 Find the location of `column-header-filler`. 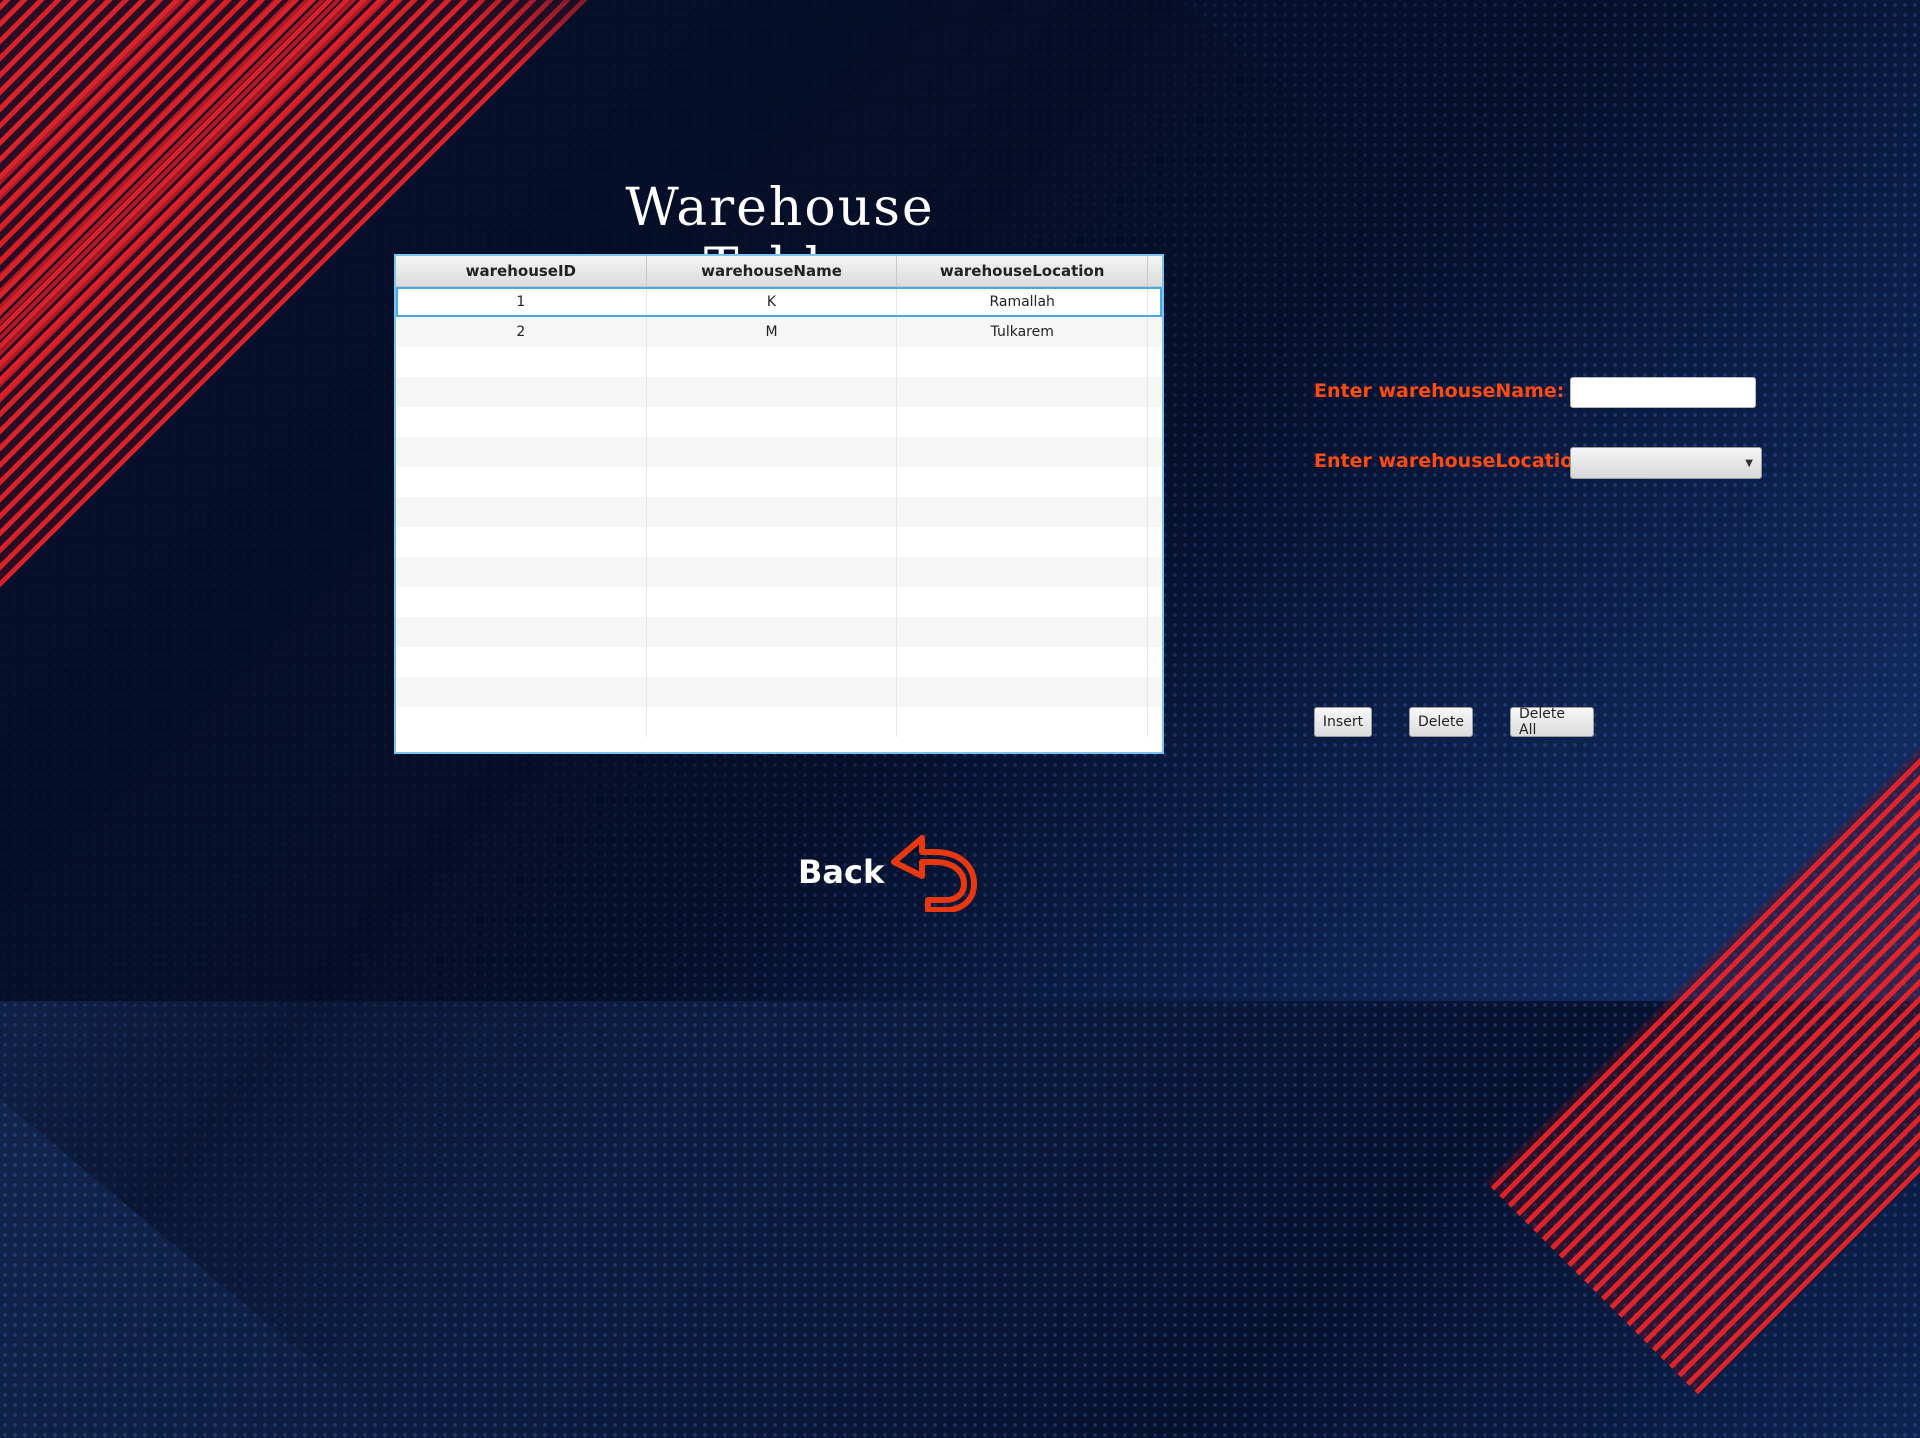

column-header-filler is located at coordinates (1155, 271).